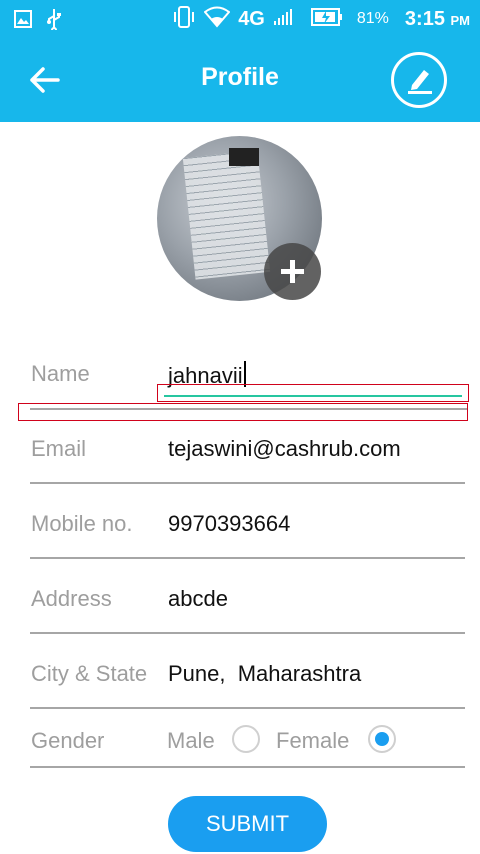  I want to click on wifi-icon, so click(217, 19).